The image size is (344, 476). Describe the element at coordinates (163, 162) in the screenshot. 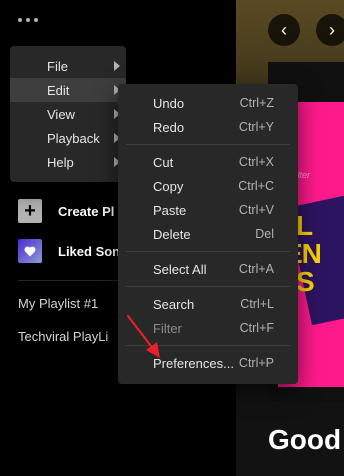

I see `menu-item-label: Cut` at that location.